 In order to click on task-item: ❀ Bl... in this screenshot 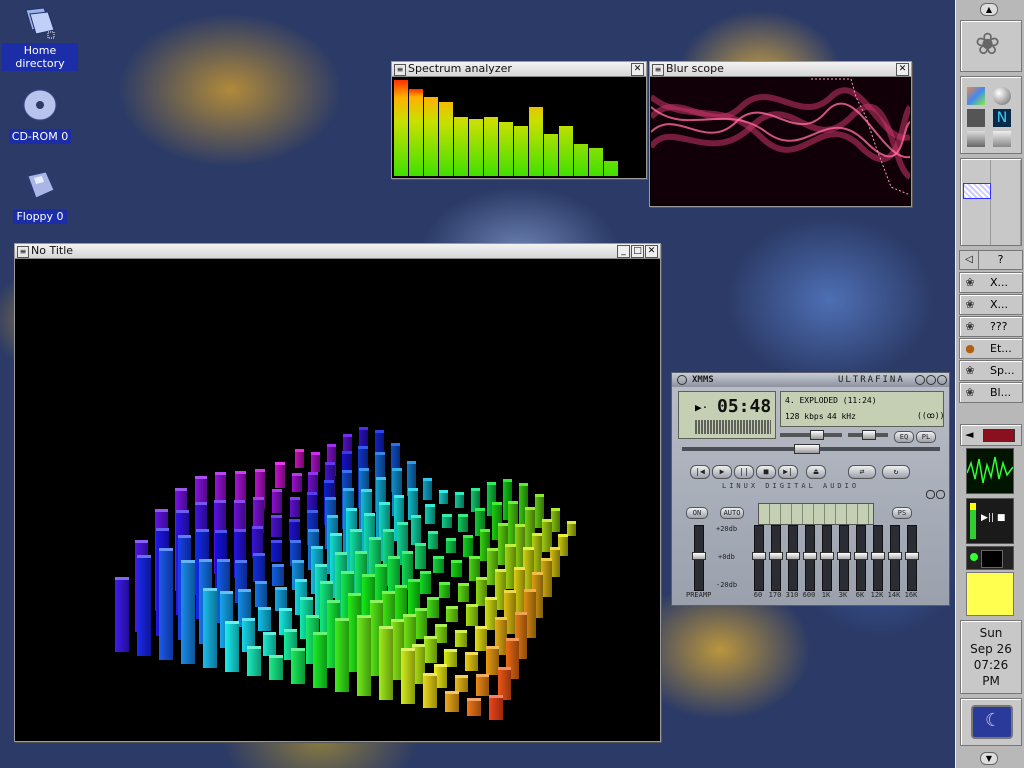, I will do `click(991, 392)`.